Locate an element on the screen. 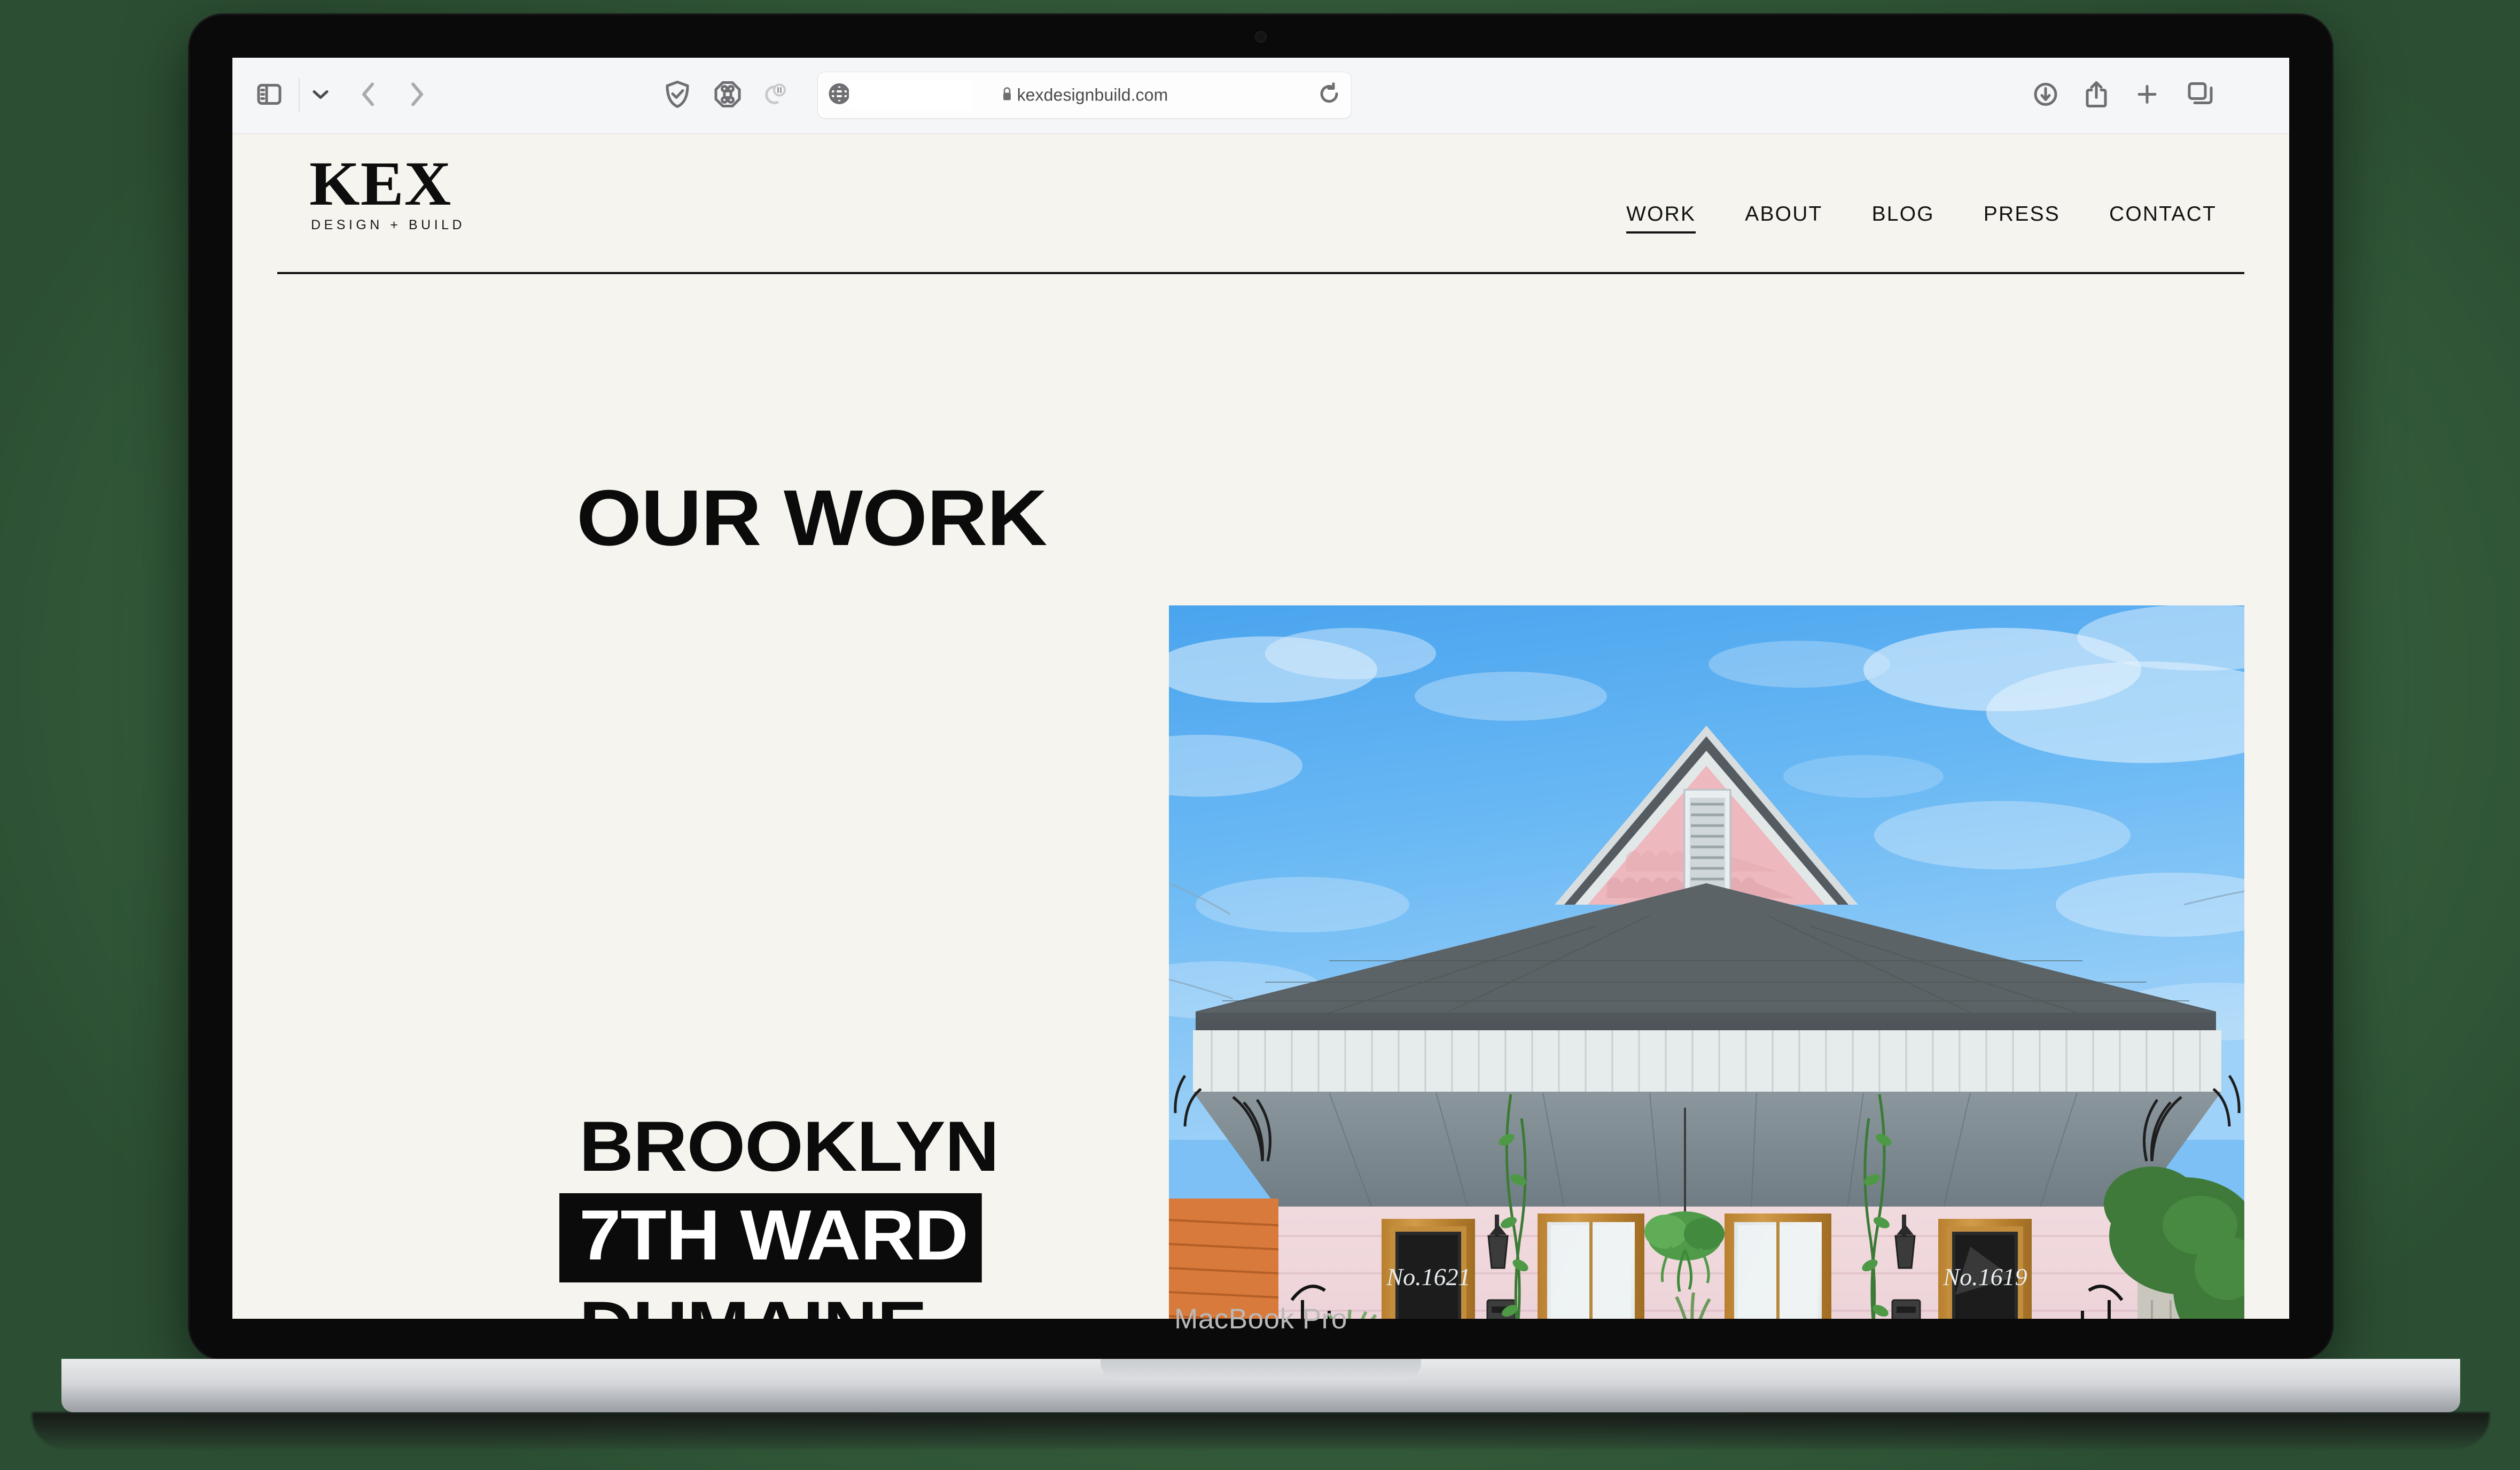  project-item-brooklyn: BROOKLYN is located at coordinates (779, 1147).